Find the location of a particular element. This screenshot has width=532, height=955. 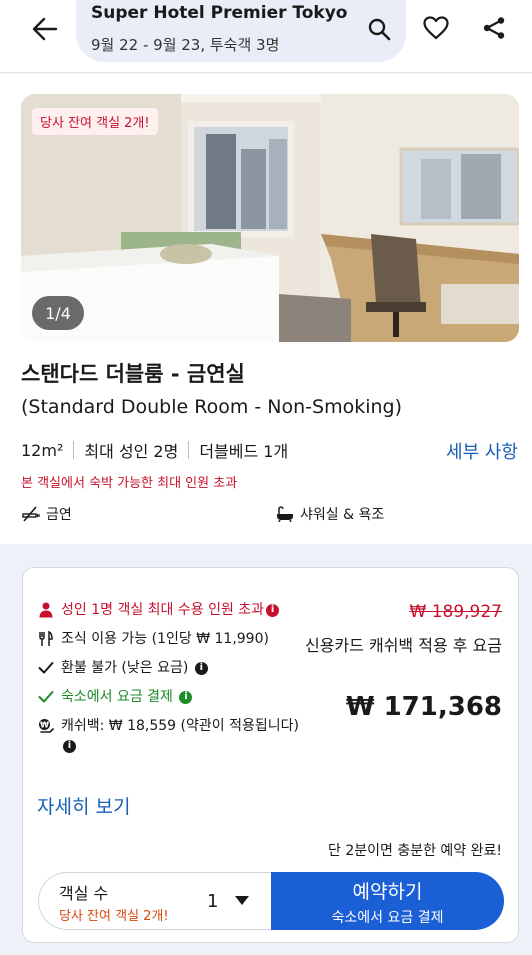

rate-feature-pay-at-property: 숙소에서 요금 결제 i is located at coordinates (168, 697).